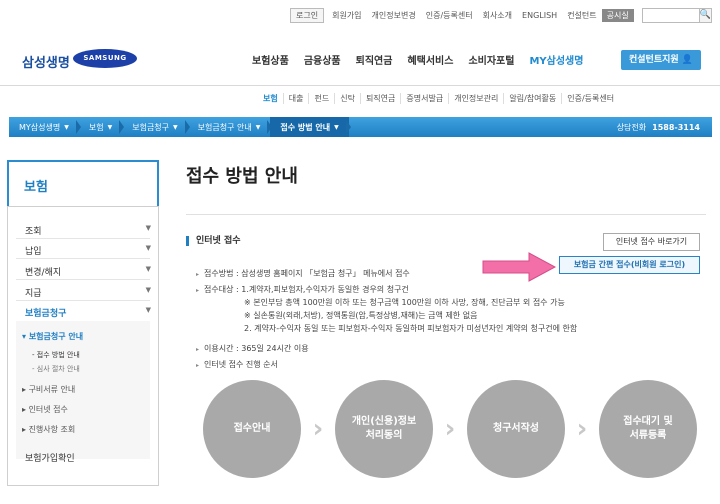 This screenshot has height=504, width=720. Describe the element at coordinates (581, 15) in the screenshot. I see `consultant-link: 컨설턴트` at that location.